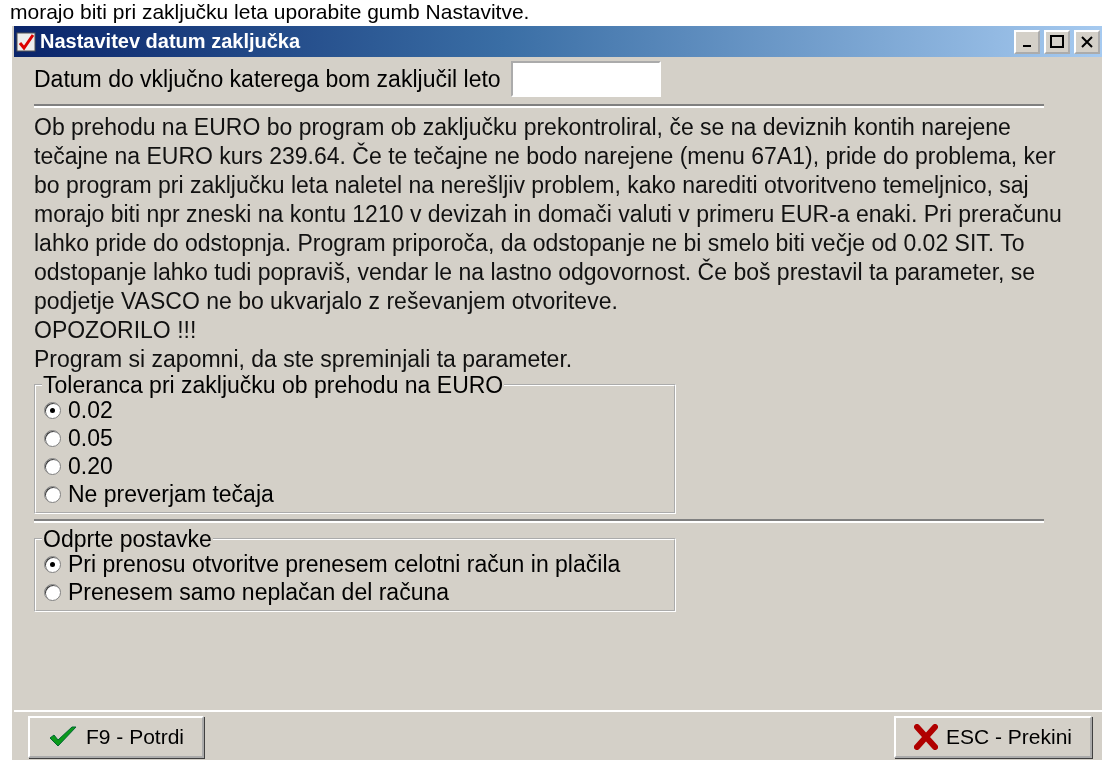 The height and width of the screenshot is (760, 1102). What do you see at coordinates (304, 359) in the screenshot?
I see `description-text: Program si zapomni, da ste spreminjali ta parameter.` at bounding box center [304, 359].